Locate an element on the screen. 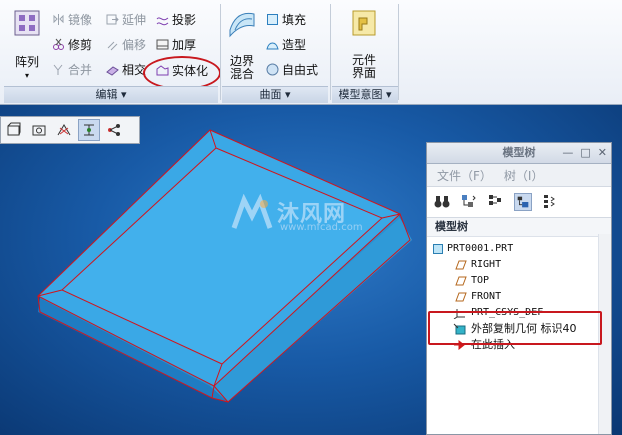 The image size is (622, 435). extend-icon is located at coordinates (112, 19).